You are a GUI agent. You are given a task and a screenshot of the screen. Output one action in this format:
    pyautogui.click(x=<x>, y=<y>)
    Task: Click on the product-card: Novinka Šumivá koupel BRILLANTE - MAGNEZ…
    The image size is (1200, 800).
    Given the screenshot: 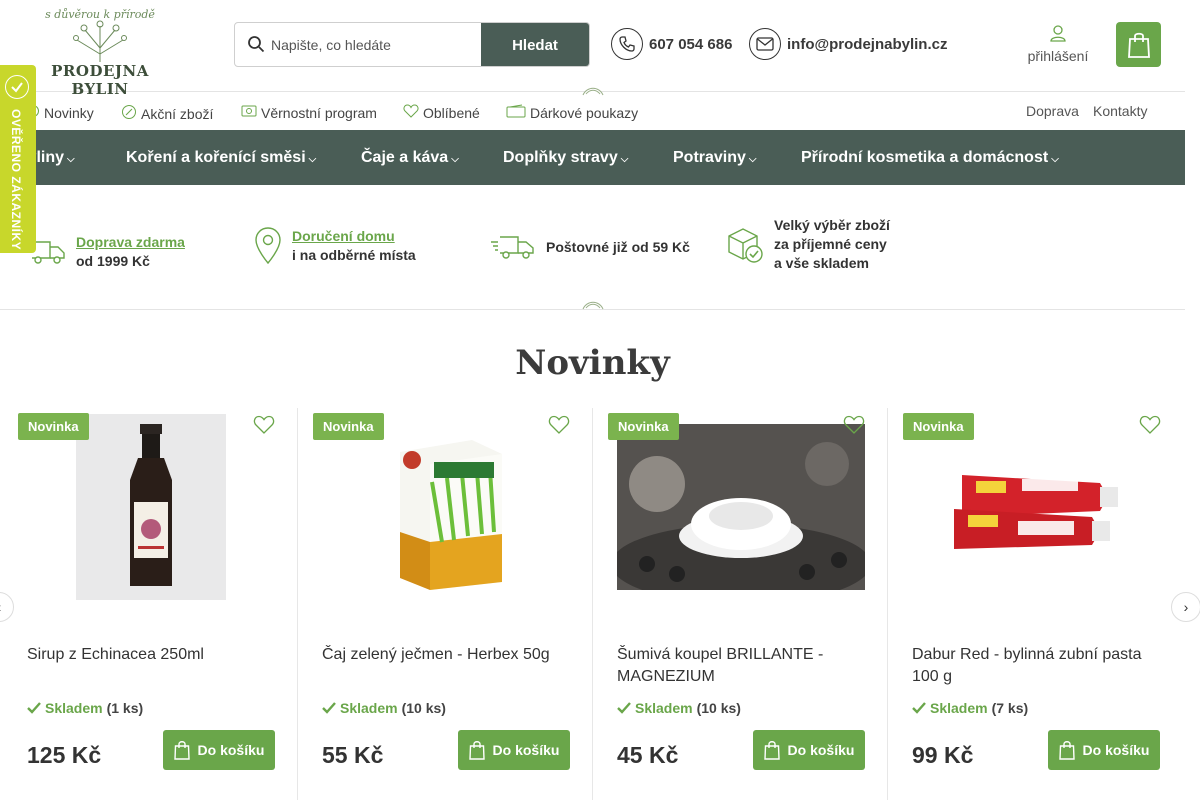 What is the action you would take?
    pyautogui.click(x=740, y=604)
    